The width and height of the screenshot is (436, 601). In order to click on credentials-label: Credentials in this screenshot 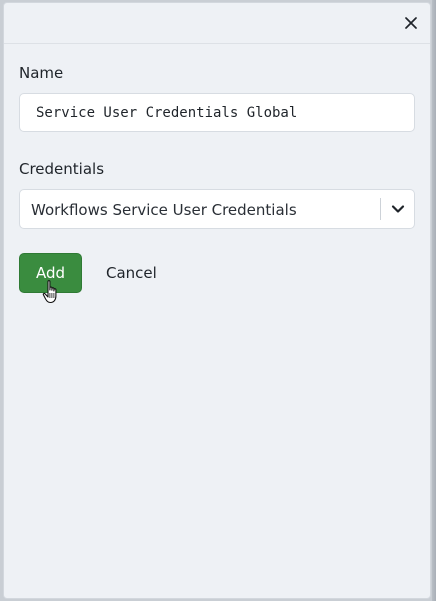, I will do `click(62, 169)`.